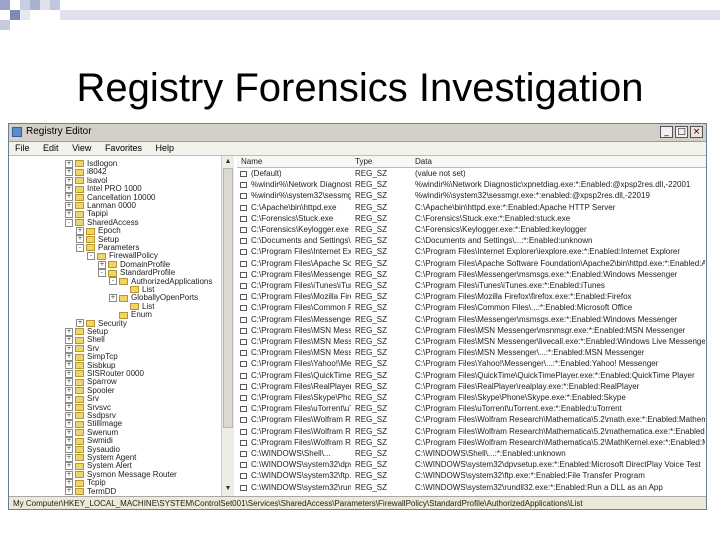 The image size is (720, 540). I want to click on scroll-thumb, so click(228, 298).